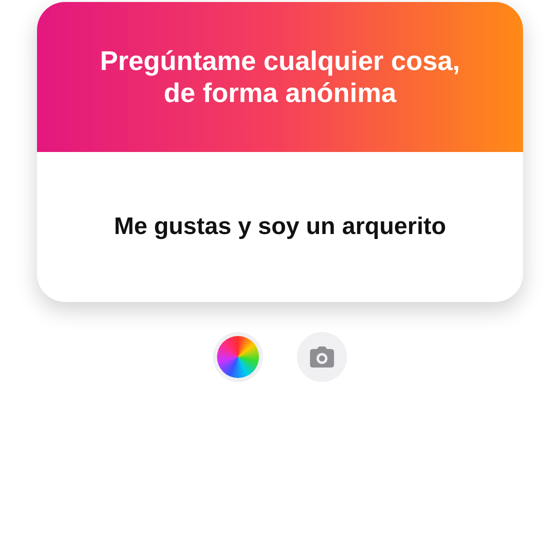 The width and height of the screenshot is (560, 560). I want to click on question-title: Pregúntame cualquier cosa, de forma anónima, so click(280, 77).